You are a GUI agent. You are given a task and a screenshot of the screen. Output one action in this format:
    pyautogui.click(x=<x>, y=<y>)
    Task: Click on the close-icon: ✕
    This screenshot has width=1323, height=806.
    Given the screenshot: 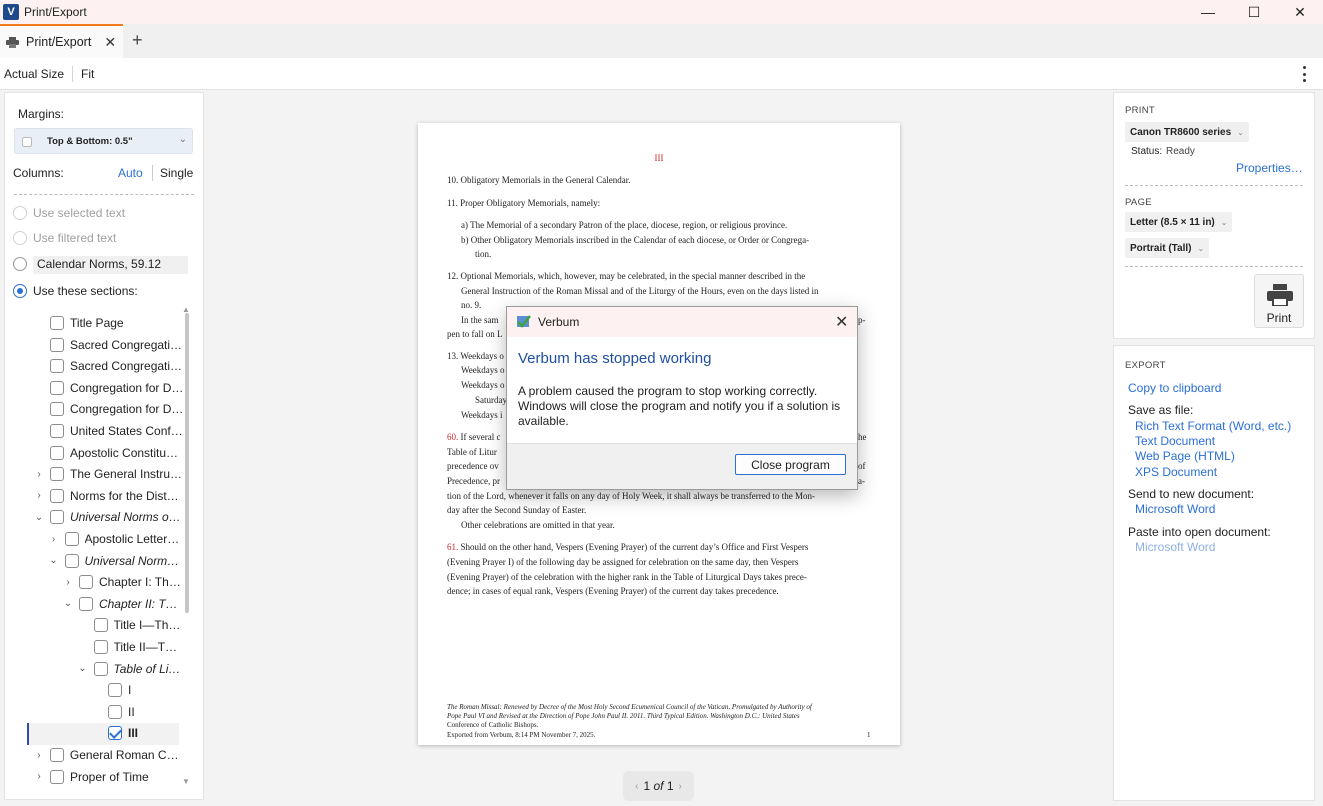 What is the action you would take?
    pyautogui.click(x=841, y=322)
    